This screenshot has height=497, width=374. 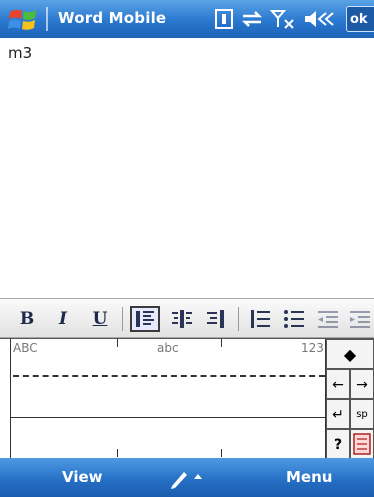 I want to click on document-text: m3, so click(x=20, y=53).